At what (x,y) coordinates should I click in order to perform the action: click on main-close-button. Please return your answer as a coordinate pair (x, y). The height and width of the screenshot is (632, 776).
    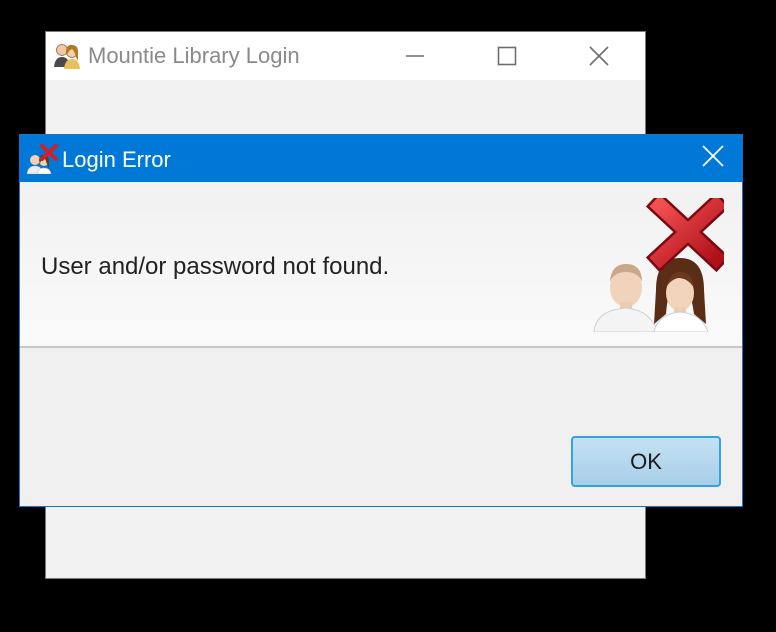
    Looking at the image, I should click on (599, 56).